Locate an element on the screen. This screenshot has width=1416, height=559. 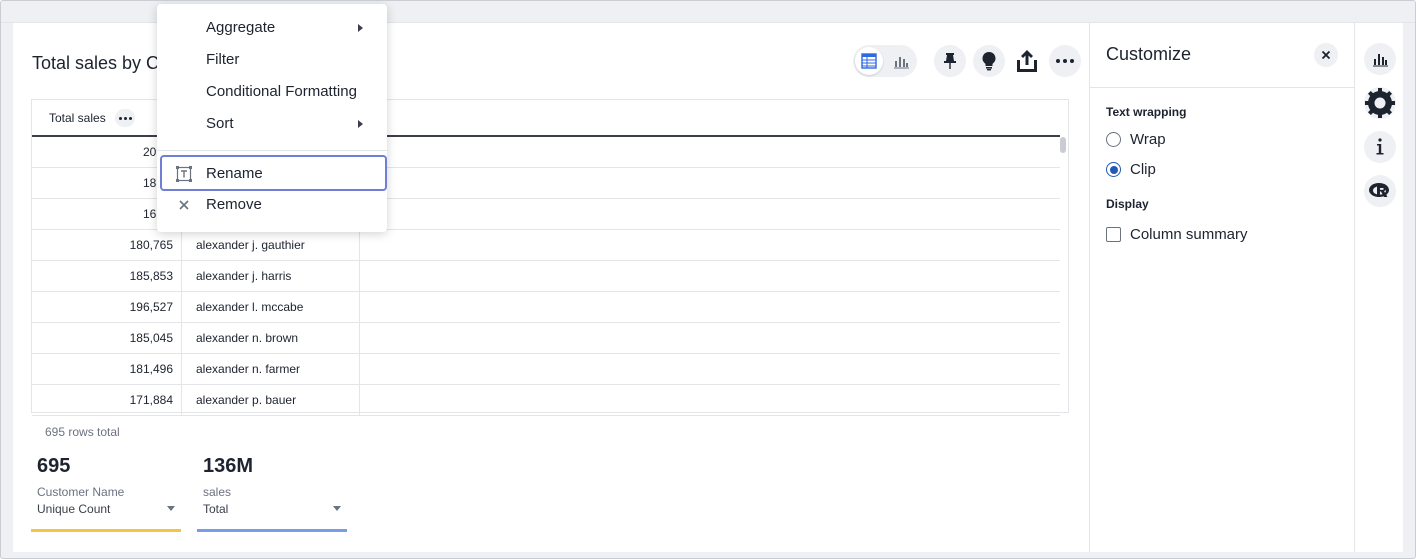
spotiq-lightbulb-icon is located at coordinates (989, 61).